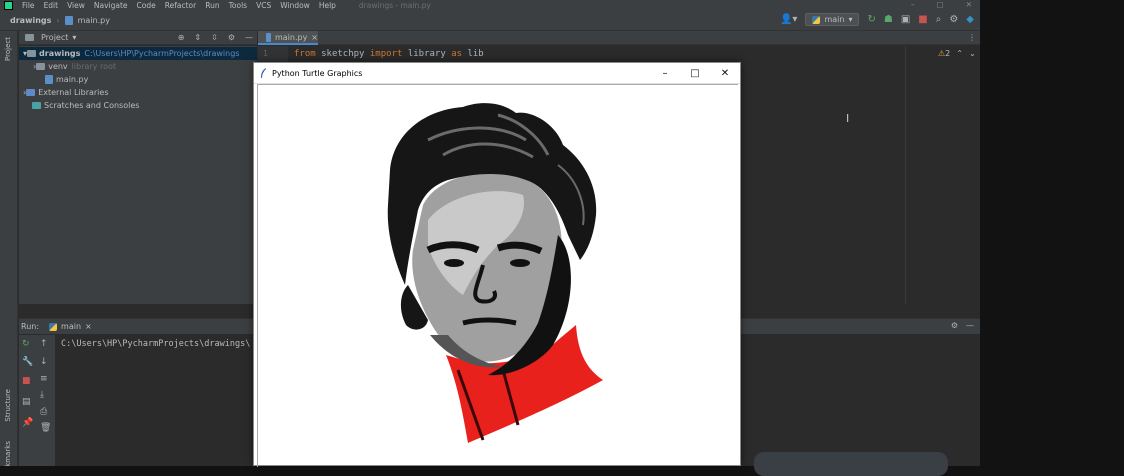 The height and width of the screenshot is (476, 1124). I want to click on scroll-to-end-icon: ⤓, so click(42, 395).